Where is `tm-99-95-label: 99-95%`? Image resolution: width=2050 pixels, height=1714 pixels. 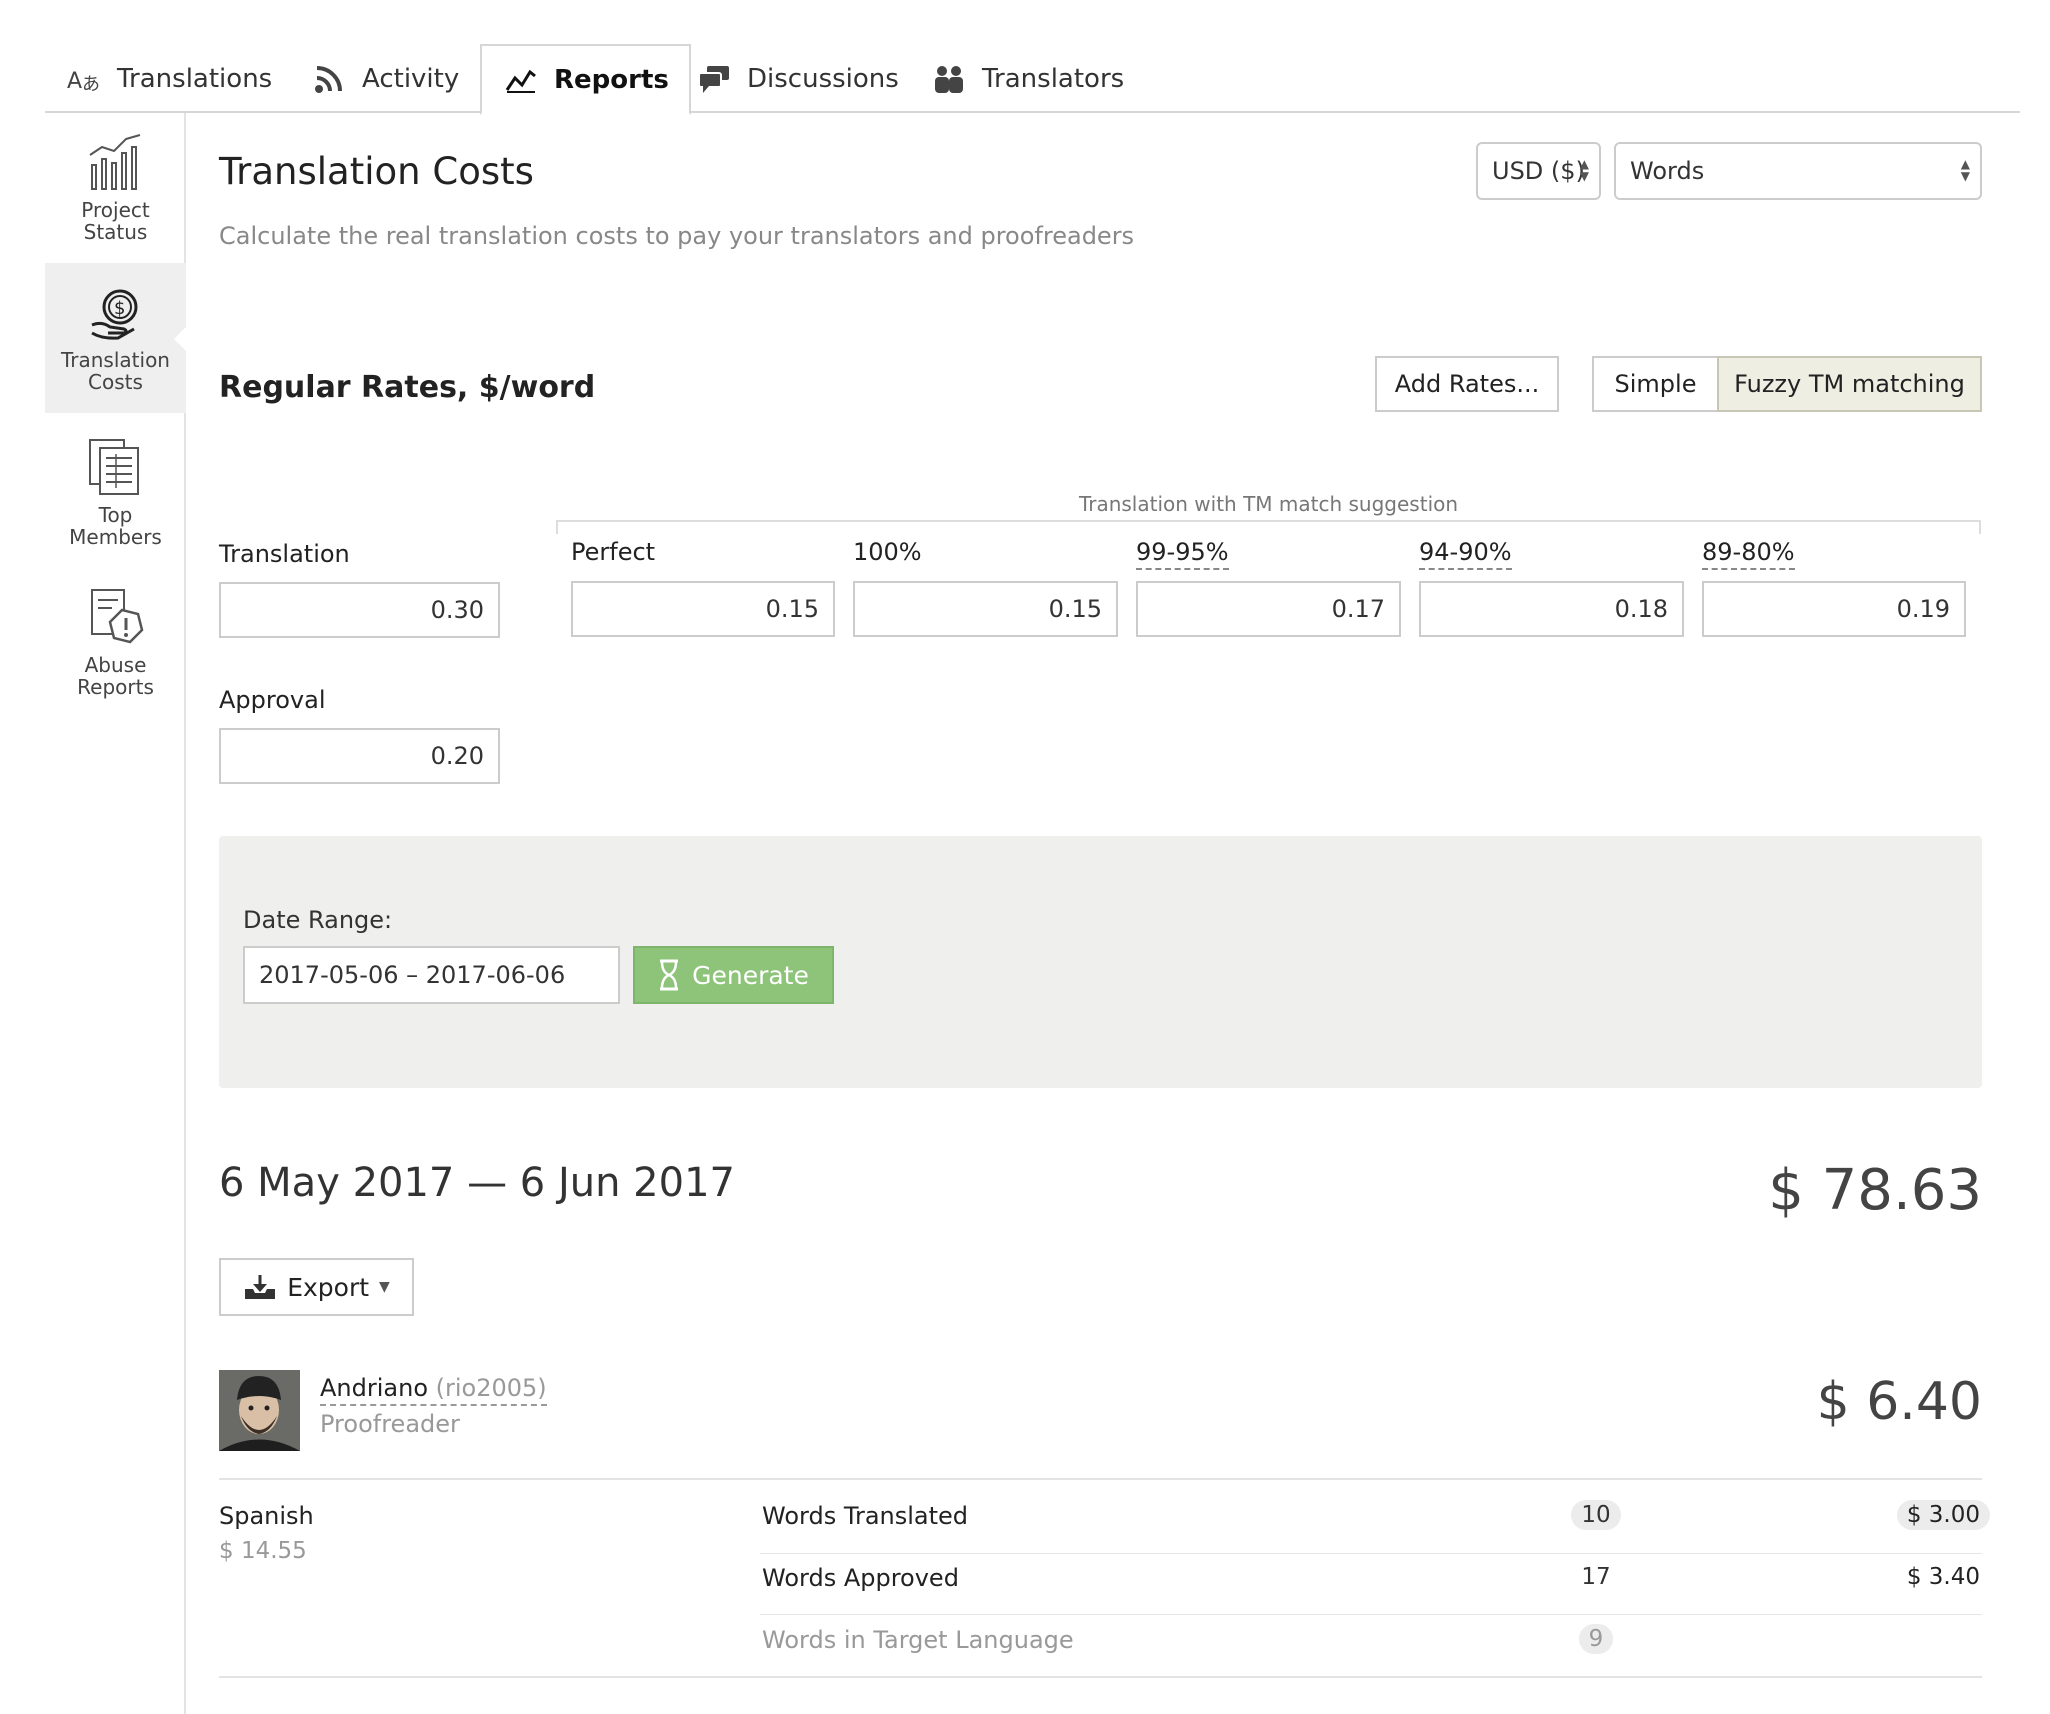
tm-99-95-label: 99-95% is located at coordinates (1182, 554).